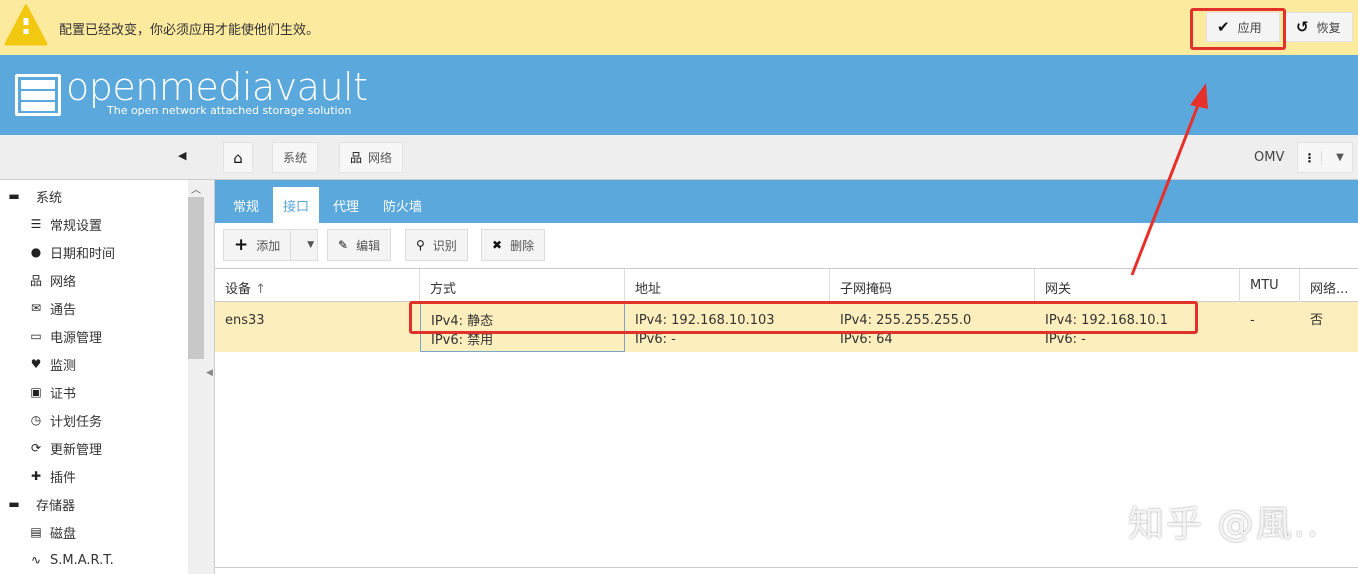  What do you see at coordinates (36, 532) in the screenshot?
I see `hdd-icon: ▤` at bounding box center [36, 532].